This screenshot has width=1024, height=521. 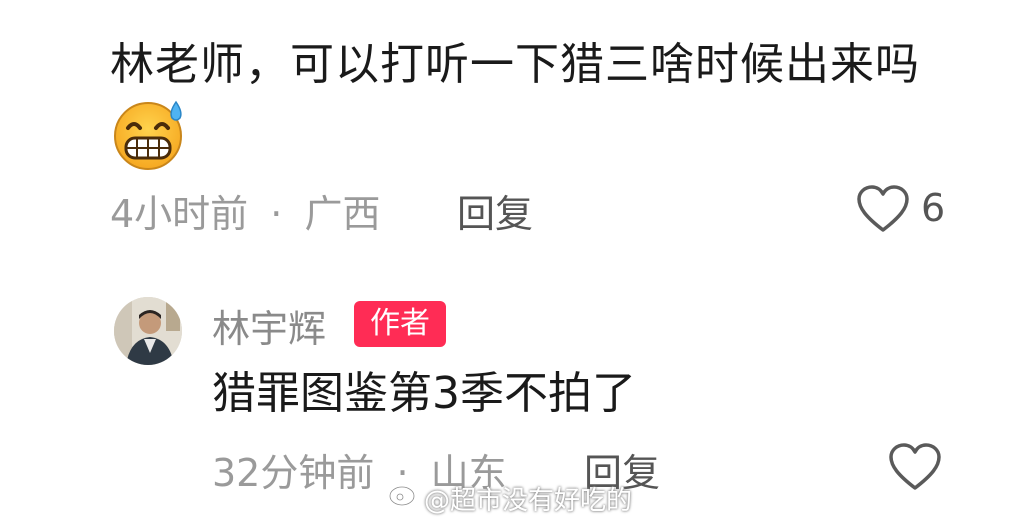 What do you see at coordinates (400, 324) in the screenshot?
I see `author-badge: 作者` at bounding box center [400, 324].